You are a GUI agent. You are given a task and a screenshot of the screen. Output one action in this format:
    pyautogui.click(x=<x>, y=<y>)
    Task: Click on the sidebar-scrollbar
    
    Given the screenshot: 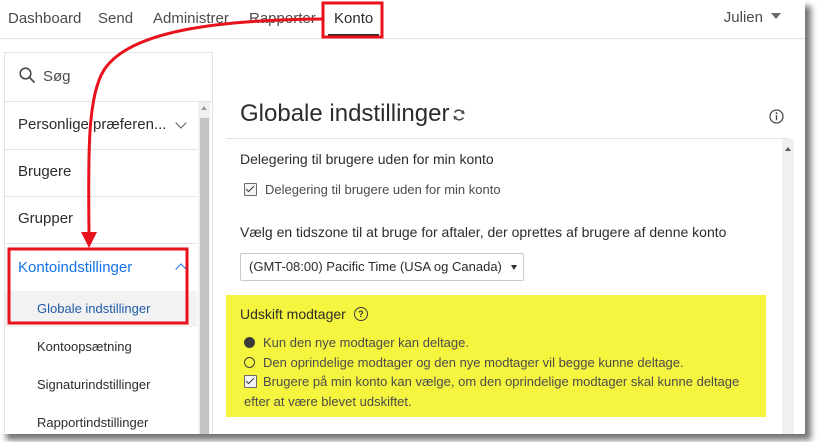 What is the action you would take?
    pyautogui.click(x=204, y=268)
    